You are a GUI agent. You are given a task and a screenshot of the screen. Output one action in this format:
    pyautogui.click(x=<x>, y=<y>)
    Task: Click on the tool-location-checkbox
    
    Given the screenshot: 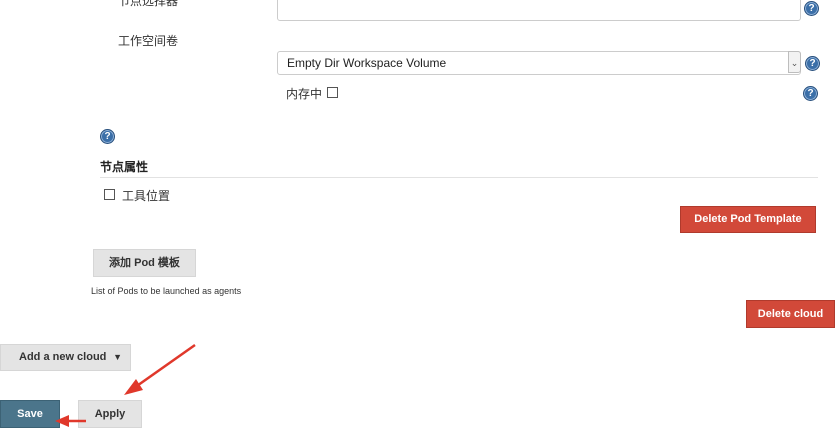 What is the action you would take?
    pyautogui.click(x=109, y=194)
    